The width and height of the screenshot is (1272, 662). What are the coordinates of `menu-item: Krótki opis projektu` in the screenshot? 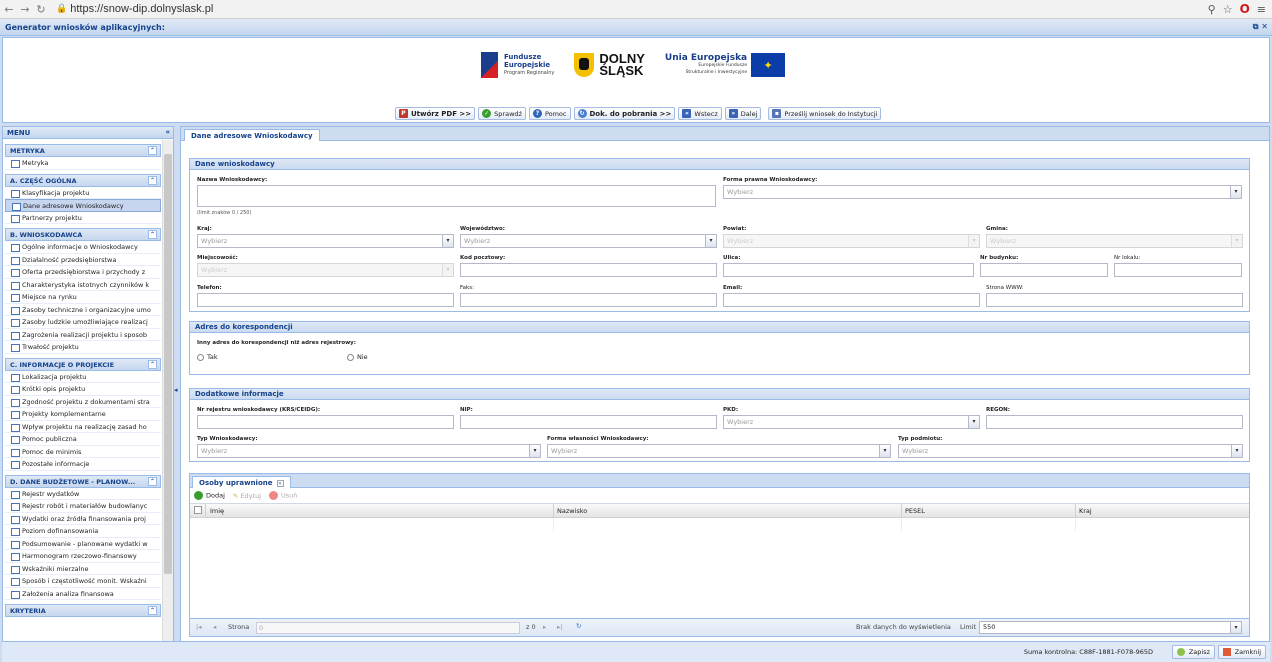 It's located at (83, 389).